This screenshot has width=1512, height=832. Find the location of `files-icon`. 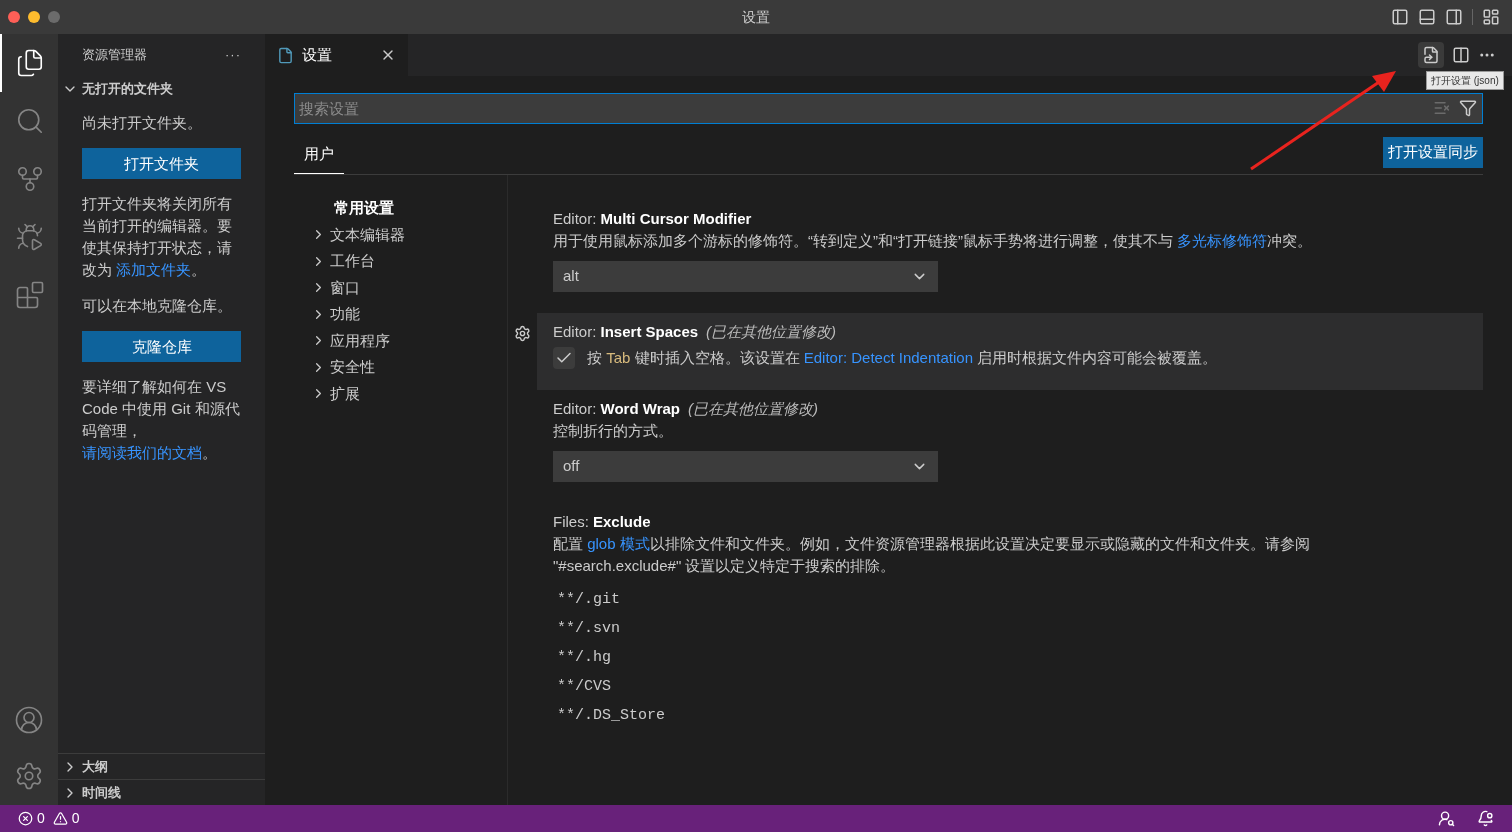

files-icon is located at coordinates (30, 63).